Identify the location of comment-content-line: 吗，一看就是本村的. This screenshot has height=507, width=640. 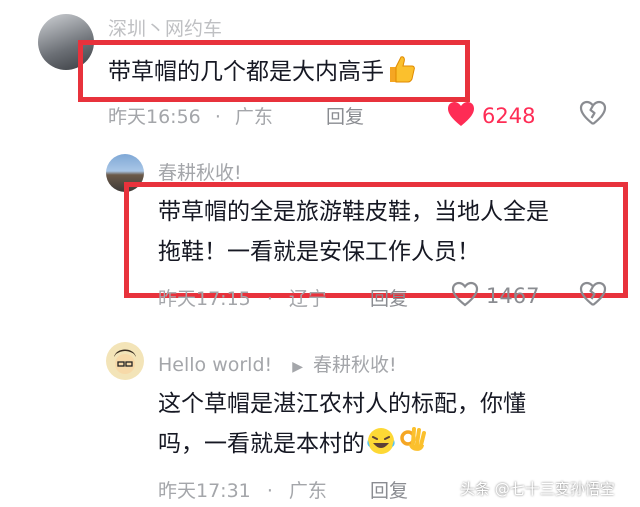
(261, 444).